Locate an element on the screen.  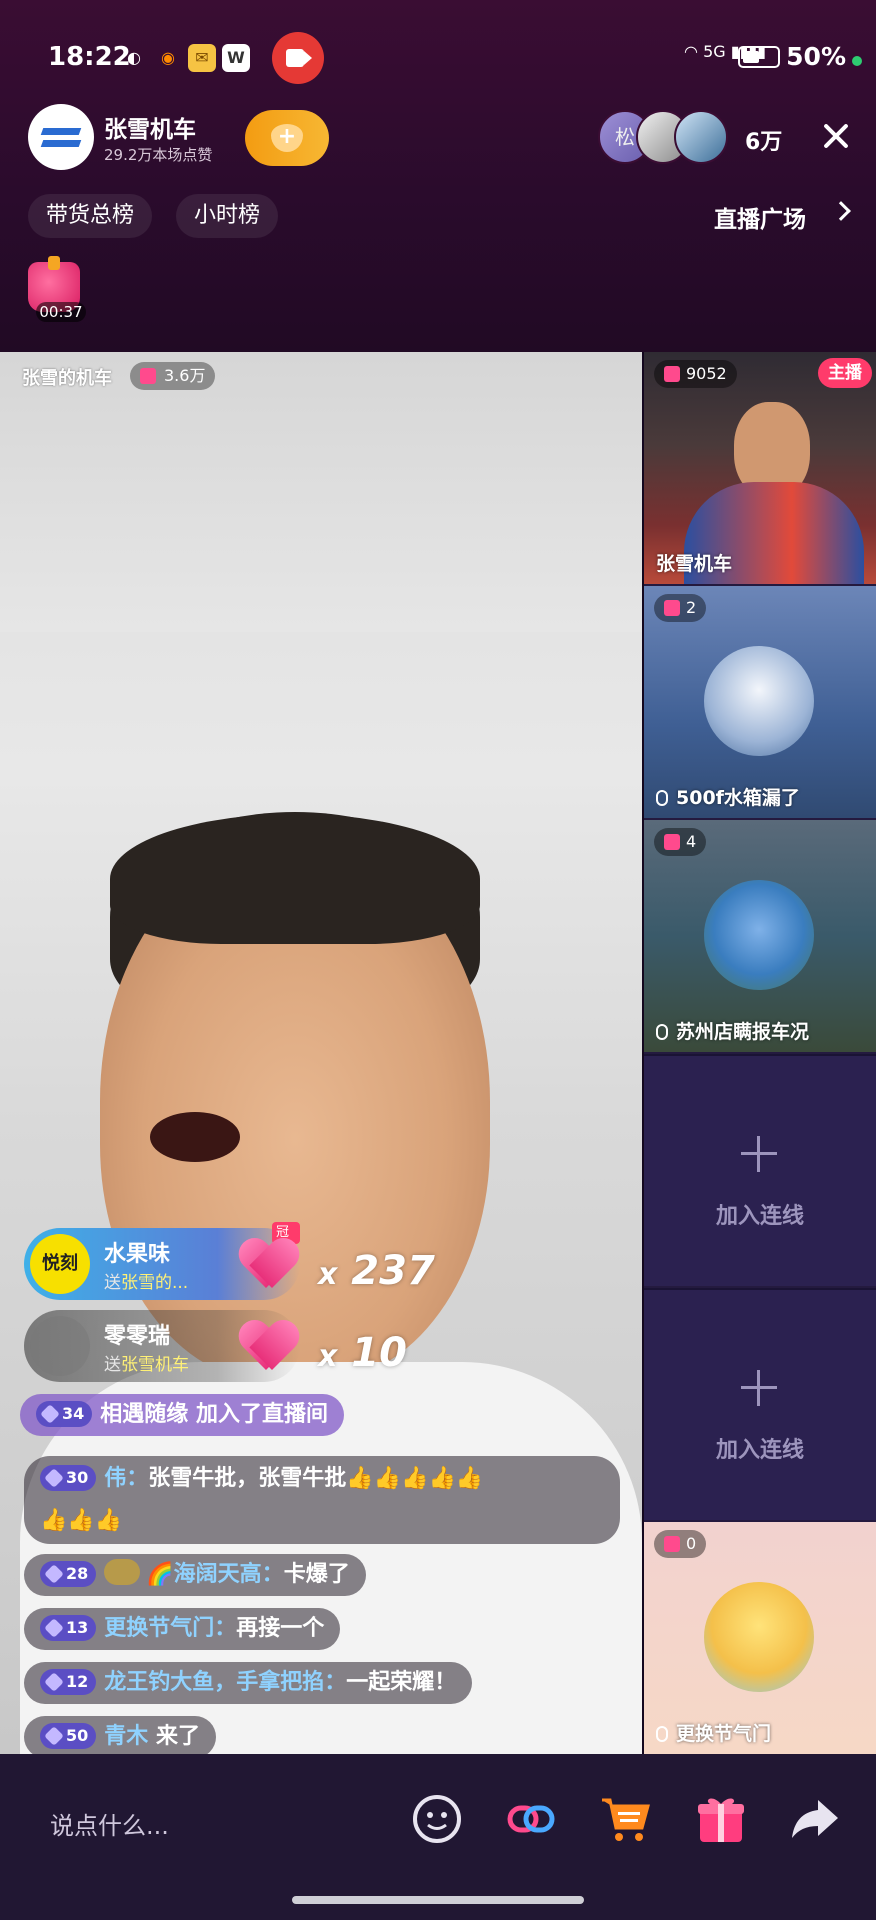
gift-multiplier-x: x is located at coordinates (328, 1356).